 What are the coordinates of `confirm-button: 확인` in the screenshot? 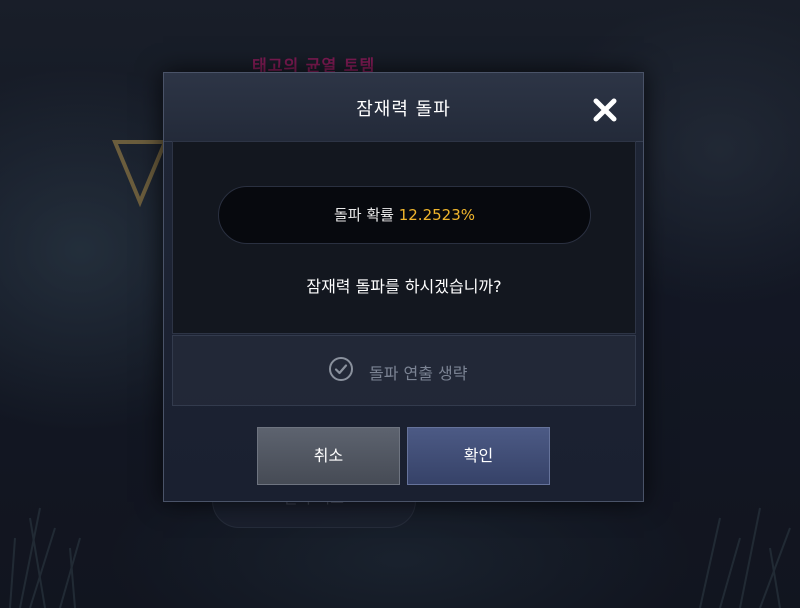 It's located at (478, 456).